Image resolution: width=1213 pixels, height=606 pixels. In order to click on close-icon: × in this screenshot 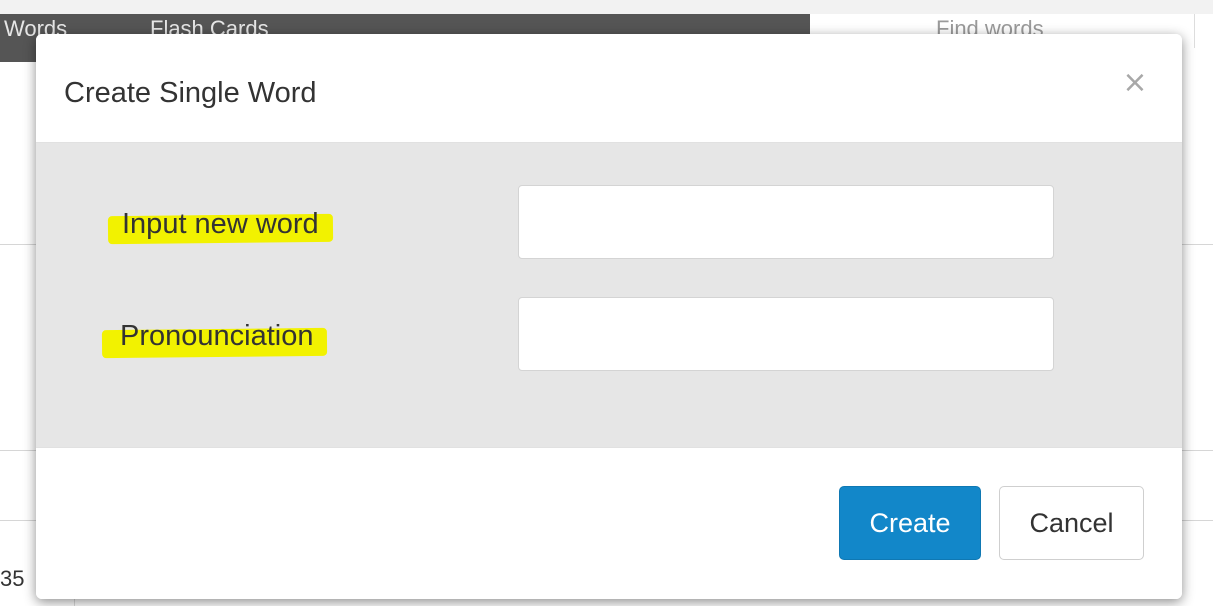, I will do `click(1135, 83)`.